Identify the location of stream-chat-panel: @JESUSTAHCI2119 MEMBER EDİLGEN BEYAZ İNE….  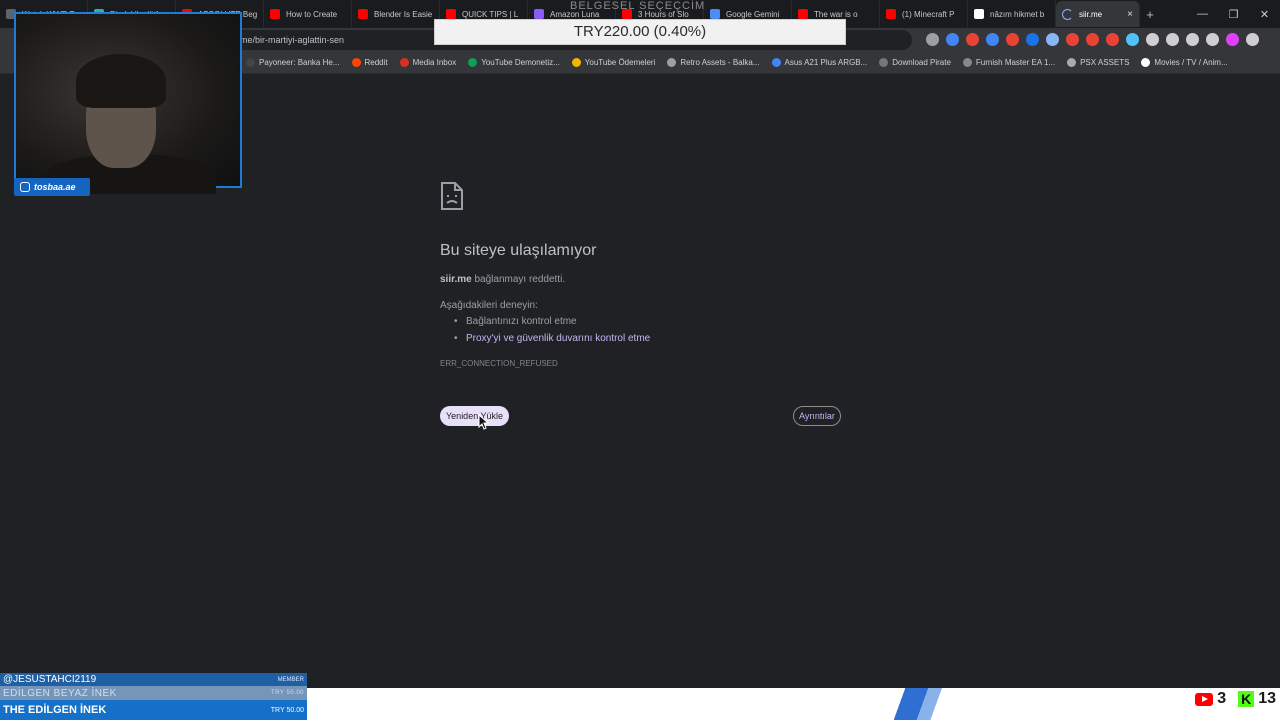
(153, 696).